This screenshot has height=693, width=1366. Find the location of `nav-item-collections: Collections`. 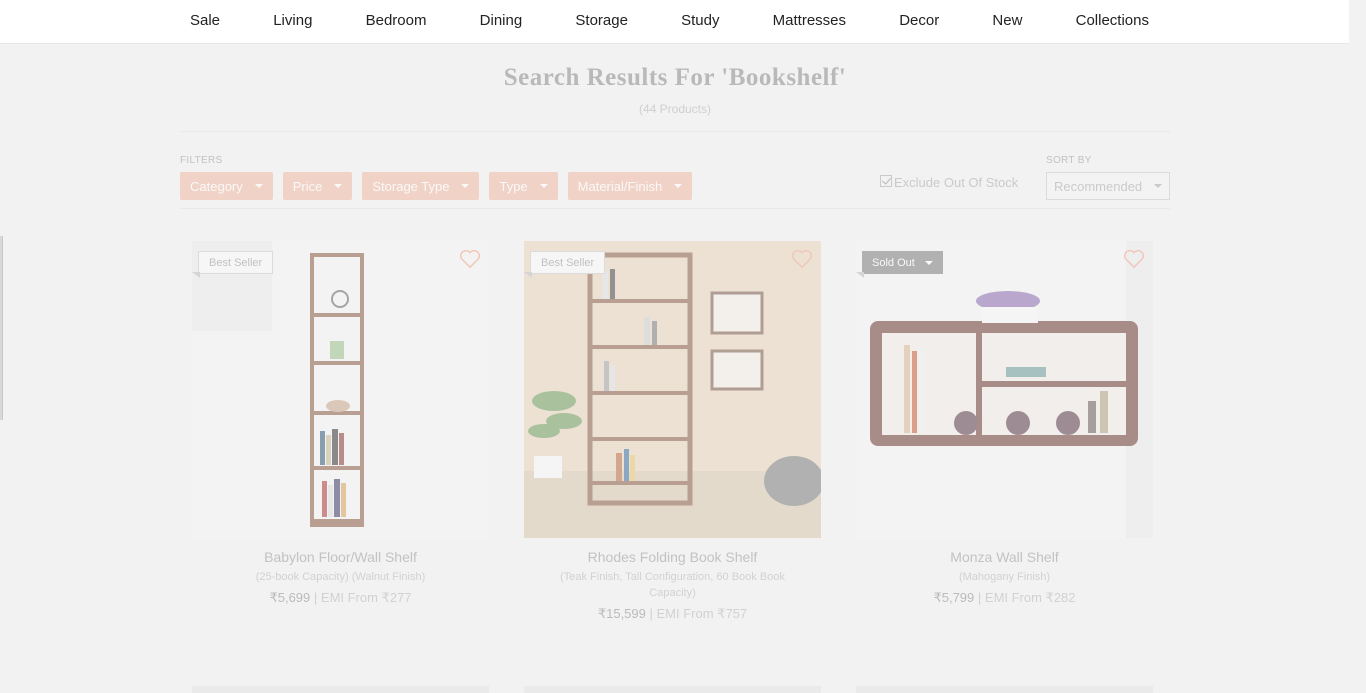

nav-item-collections: Collections is located at coordinates (1112, 20).